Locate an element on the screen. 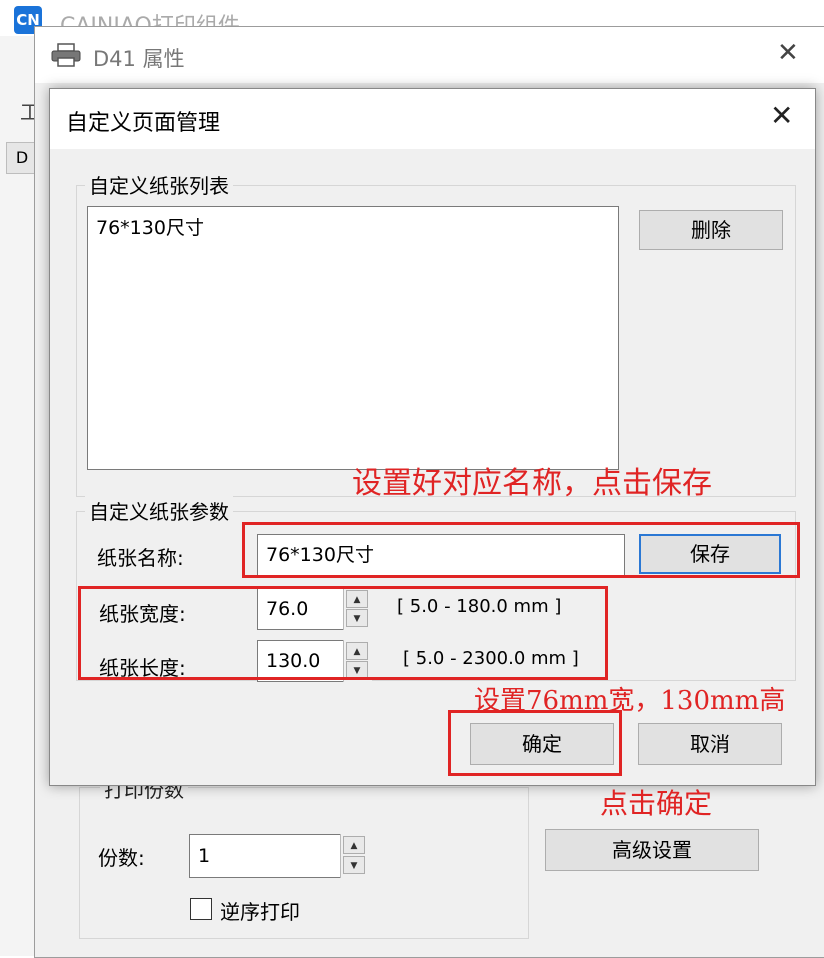  cancel-button: 取消 is located at coordinates (710, 744).